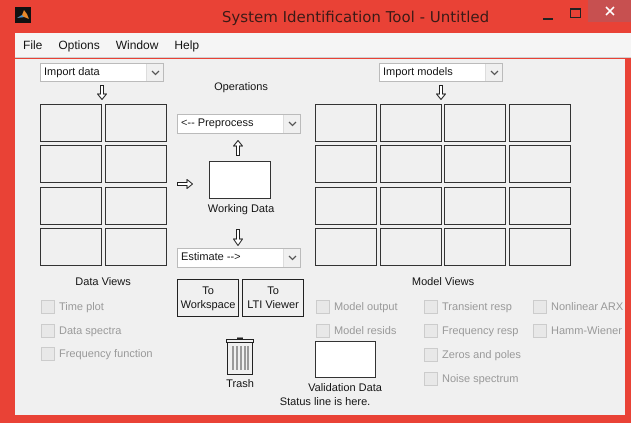 The image size is (631, 423). I want to click on export-button: To Workspace, so click(208, 298).